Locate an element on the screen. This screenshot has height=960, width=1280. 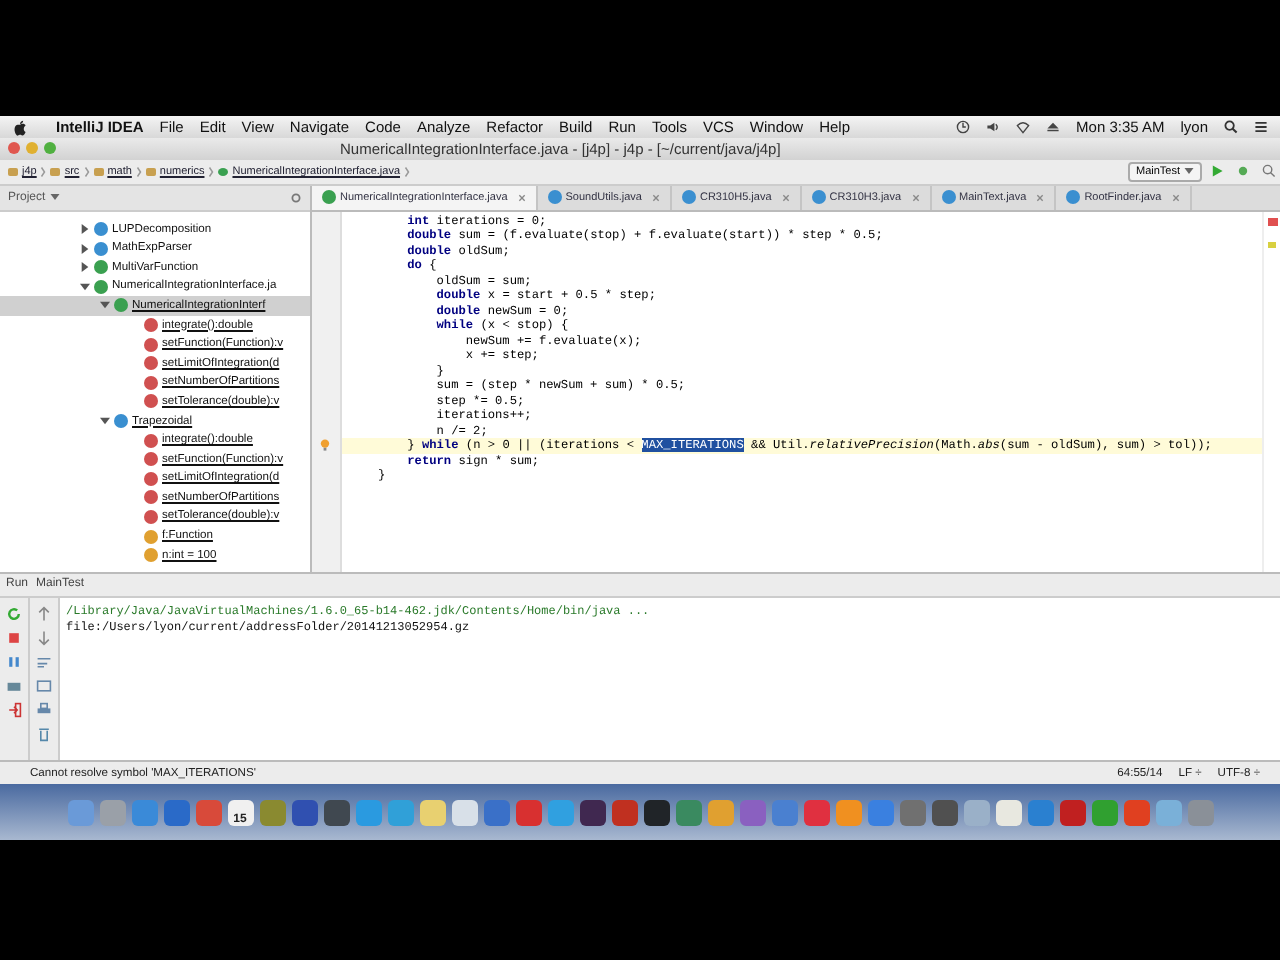
list-icon is located at coordinates (1261, 127).